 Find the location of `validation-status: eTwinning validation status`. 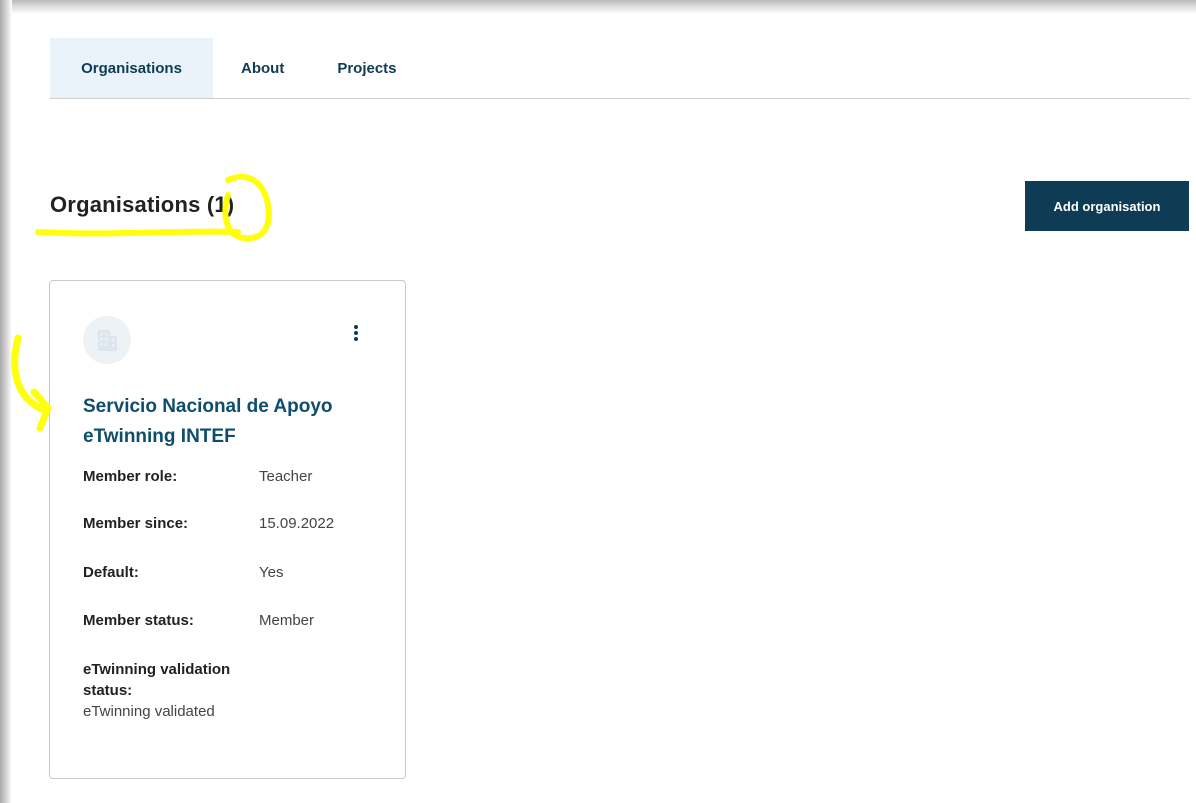

validation-status: eTwinning validation status is located at coordinates (173, 690).